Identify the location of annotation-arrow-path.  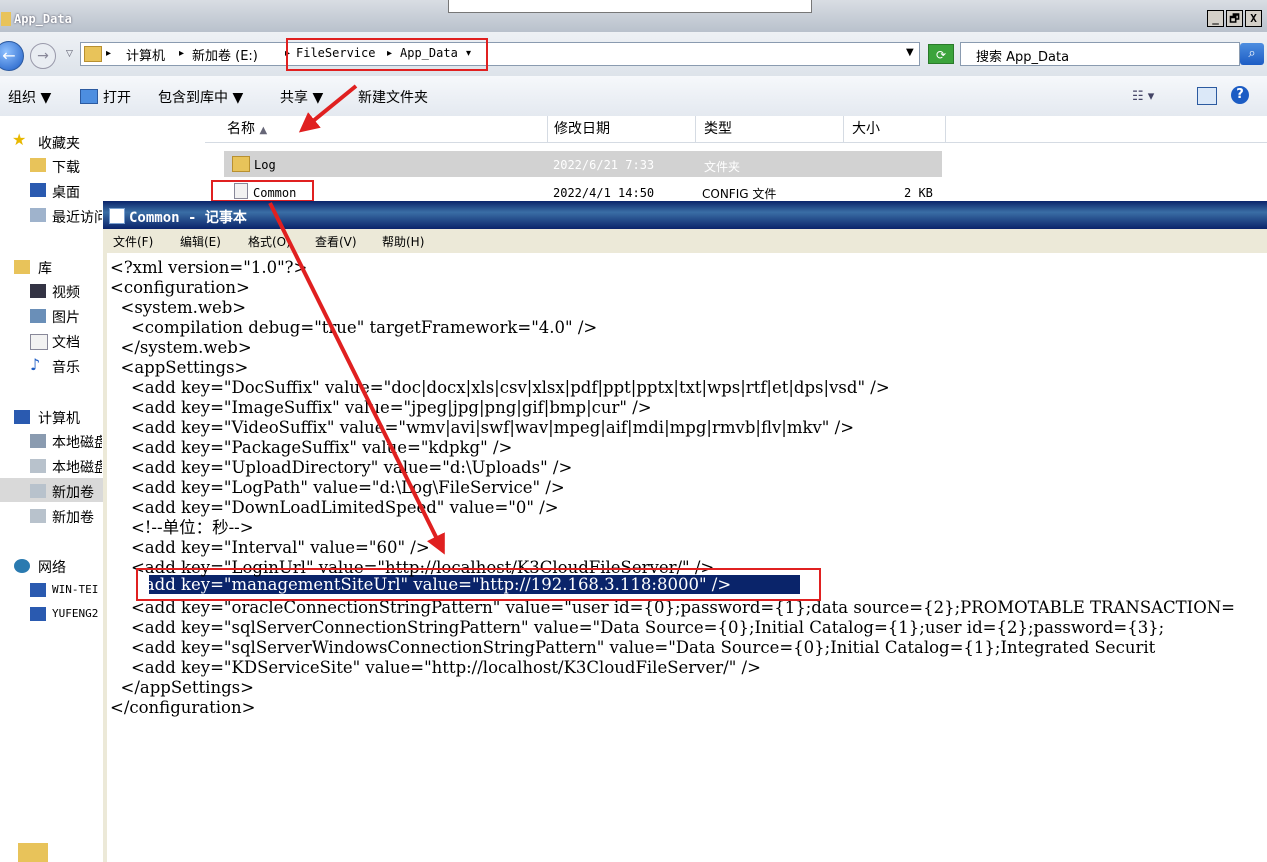
(328, 108).